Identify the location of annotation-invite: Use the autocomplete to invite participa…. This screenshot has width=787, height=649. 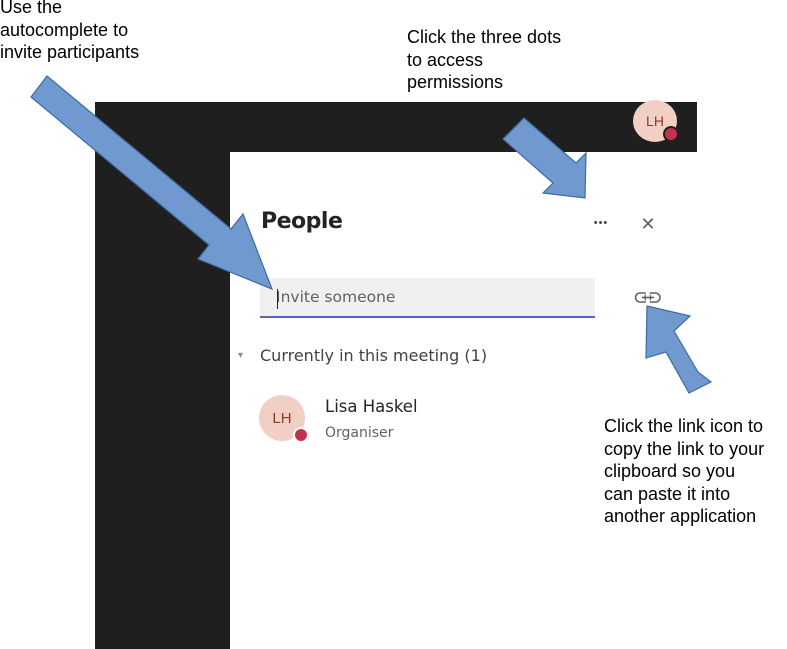
(70, 31).